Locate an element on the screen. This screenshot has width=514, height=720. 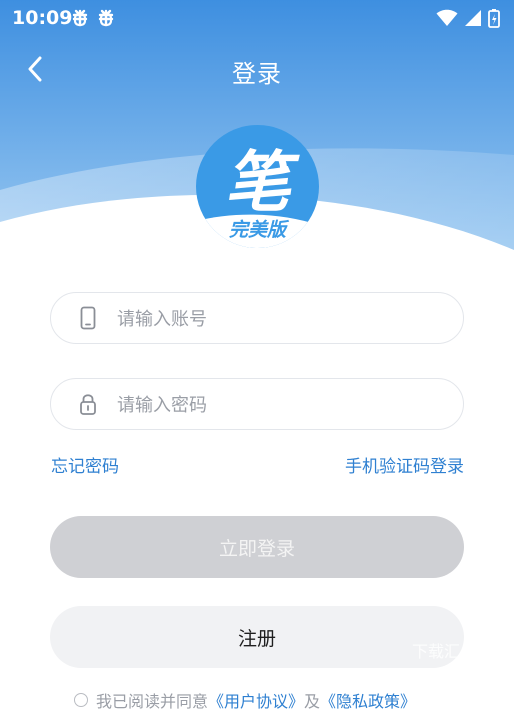
phone-icon is located at coordinates (88, 318).